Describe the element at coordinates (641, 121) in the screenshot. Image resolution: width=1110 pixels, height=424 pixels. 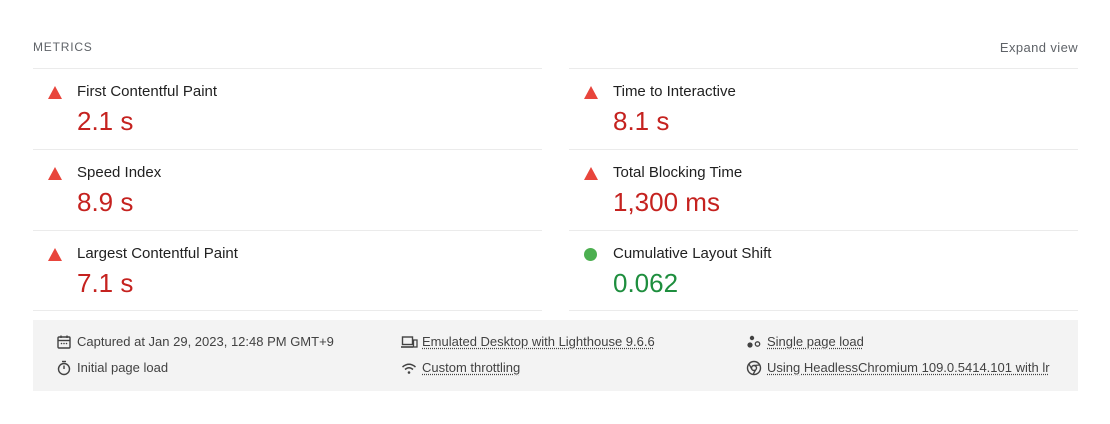
I see `metric-value: 8.1 s` at that location.